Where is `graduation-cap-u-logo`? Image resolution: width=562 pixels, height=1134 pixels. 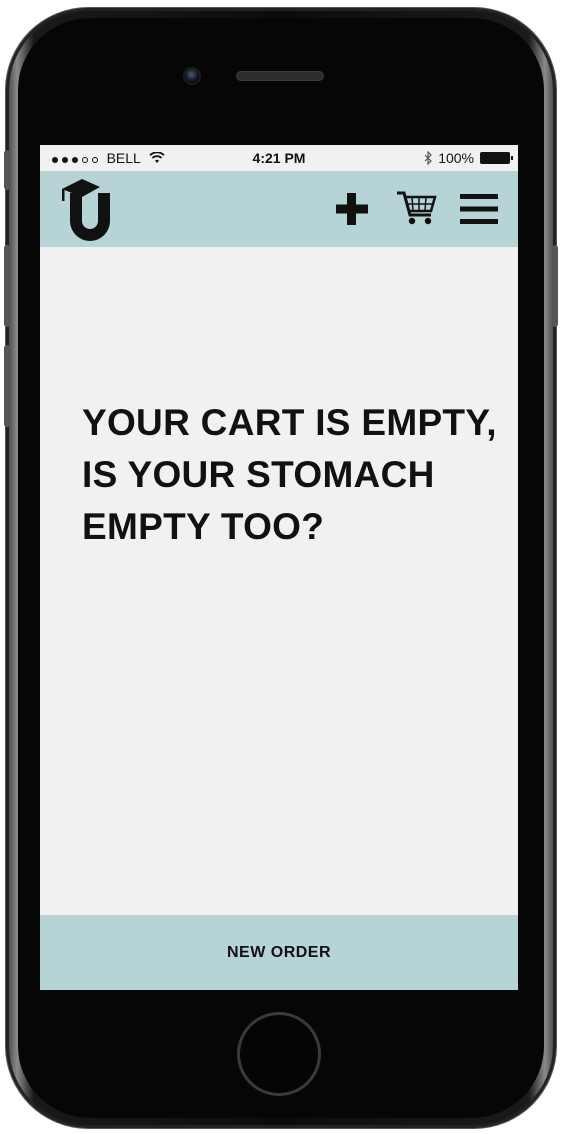 graduation-cap-u-logo is located at coordinates (88, 210).